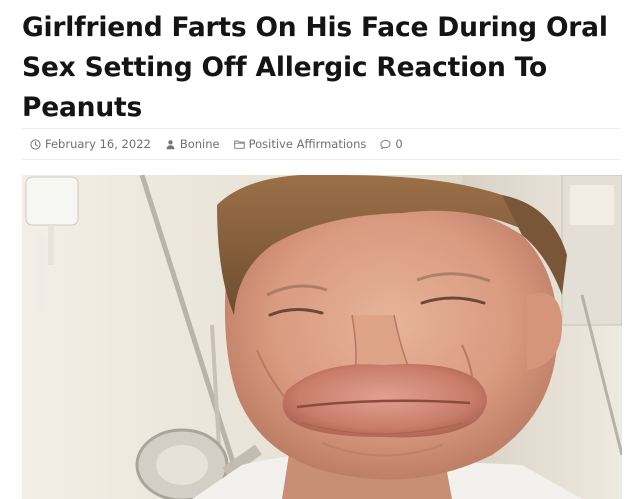 Image resolution: width=640 pixels, height=499 pixels. I want to click on clock-icon, so click(35, 144).